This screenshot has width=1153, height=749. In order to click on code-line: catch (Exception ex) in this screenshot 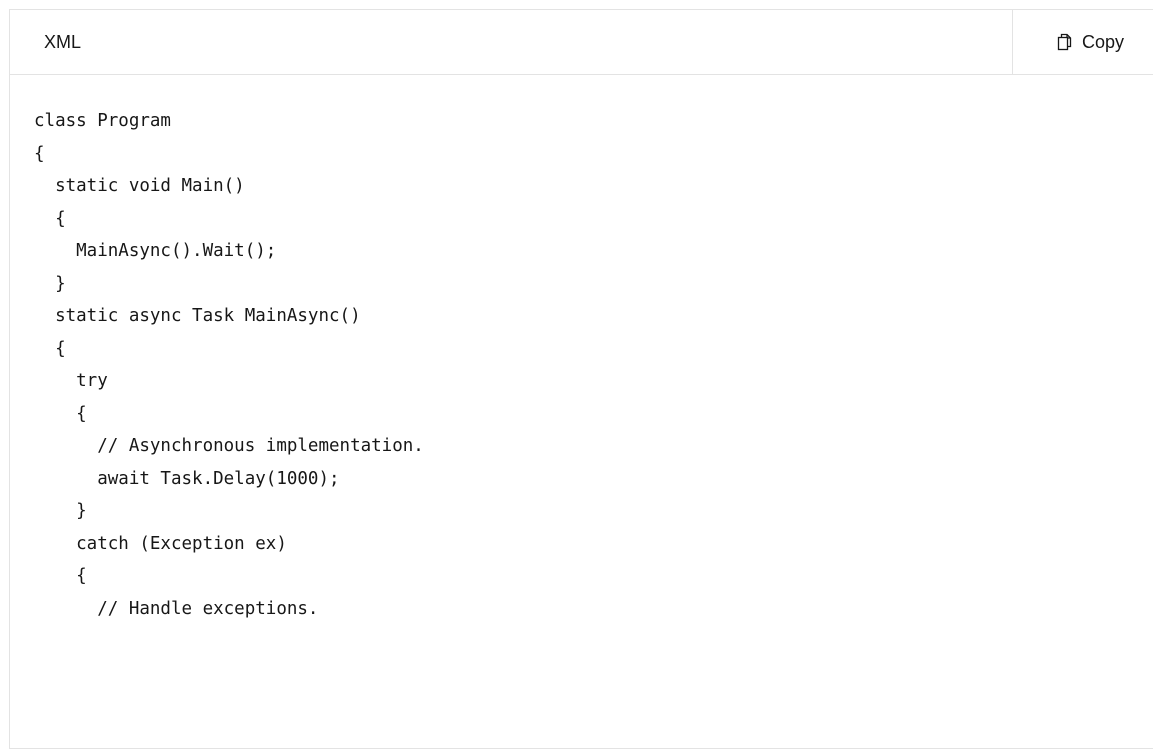, I will do `click(160, 543)`.